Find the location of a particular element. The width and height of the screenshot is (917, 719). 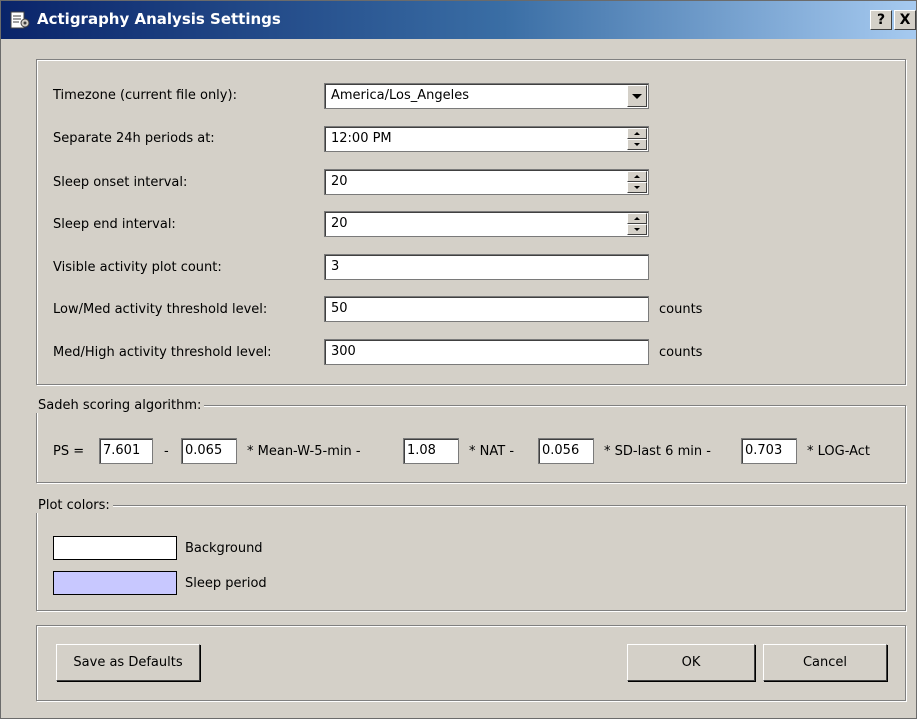

save-defaults-button: Save as Defaults is located at coordinates (128, 662).